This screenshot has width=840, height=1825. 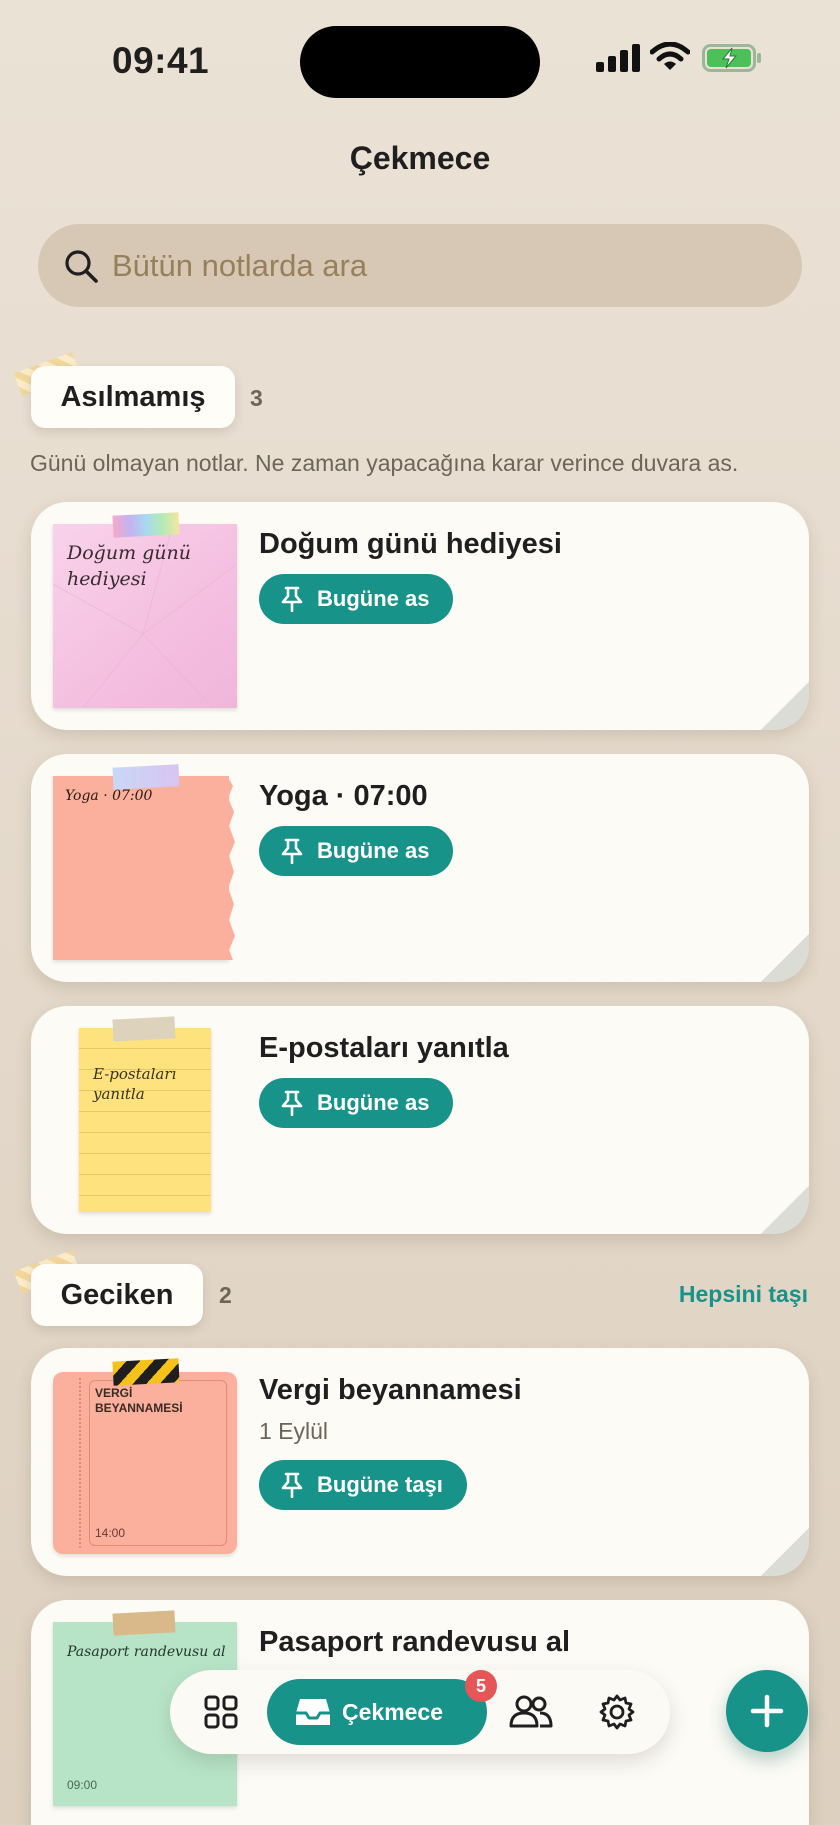 What do you see at coordinates (670, 56) in the screenshot?
I see `wifi-icon` at bounding box center [670, 56].